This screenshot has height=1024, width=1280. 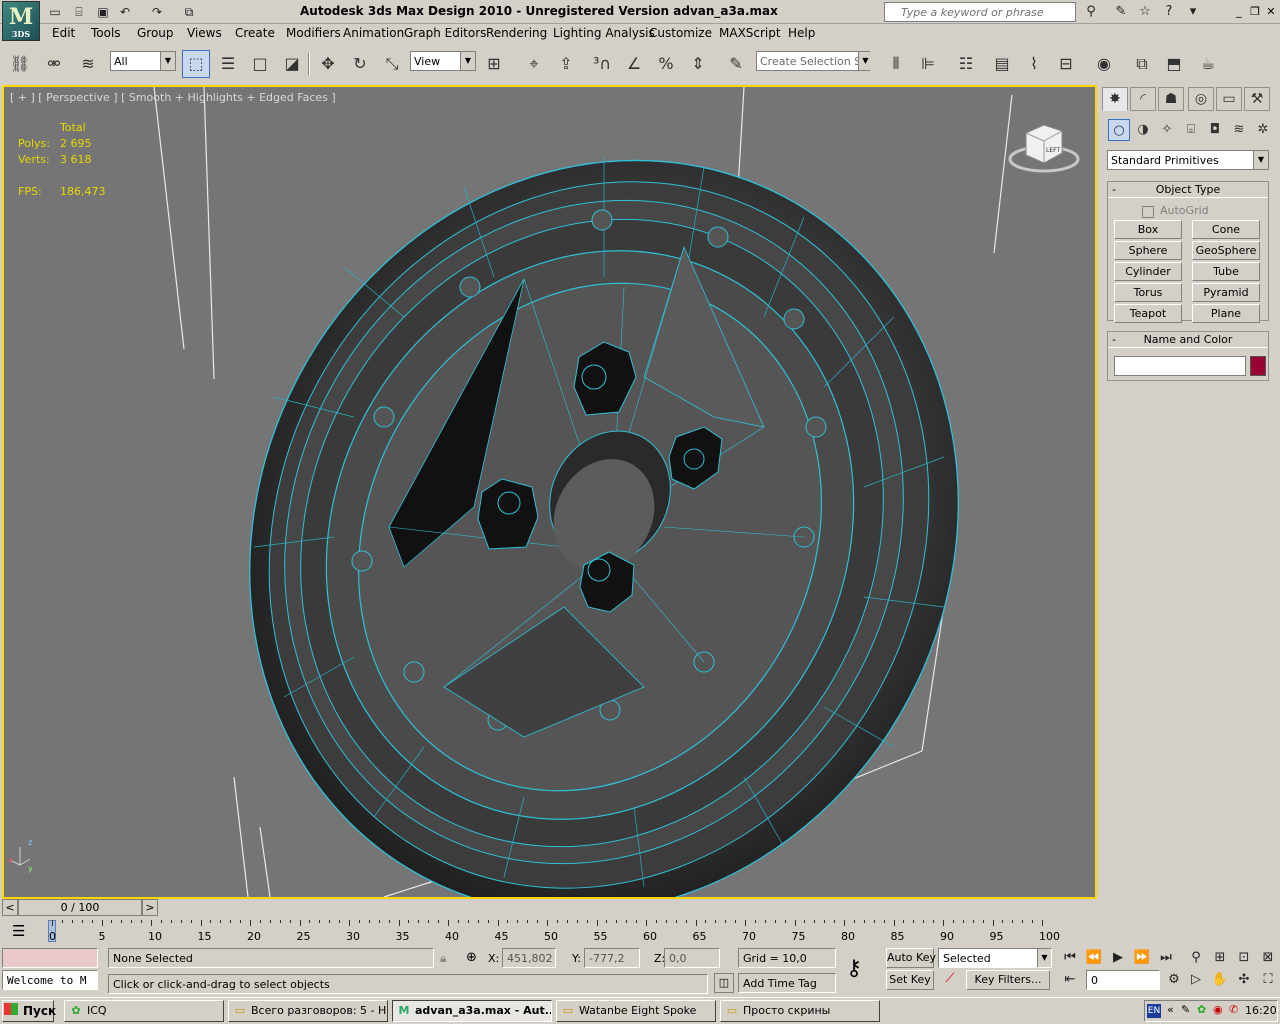 What do you see at coordinates (445, 33) in the screenshot?
I see `menu-graph-editors: Graph Editors` at bounding box center [445, 33].